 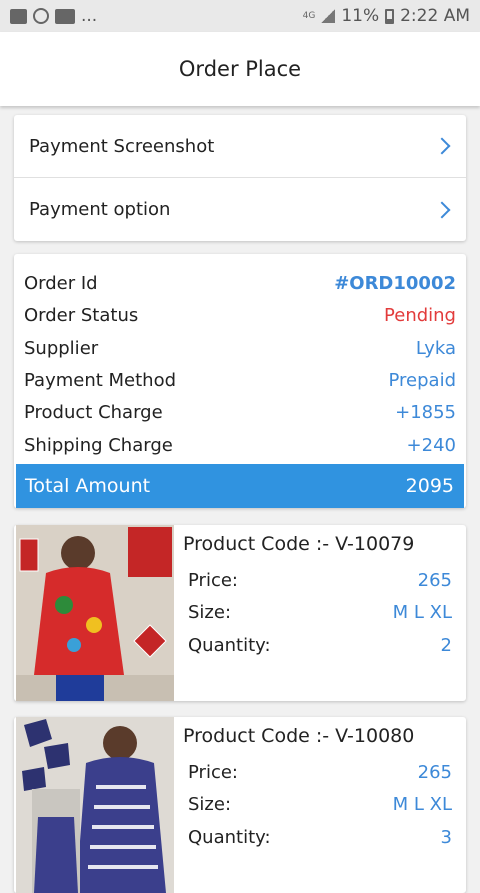 What do you see at coordinates (240, 315) in the screenshot?
I see `order-status-row: Order Status Pending` at bounding box center [240, 315].